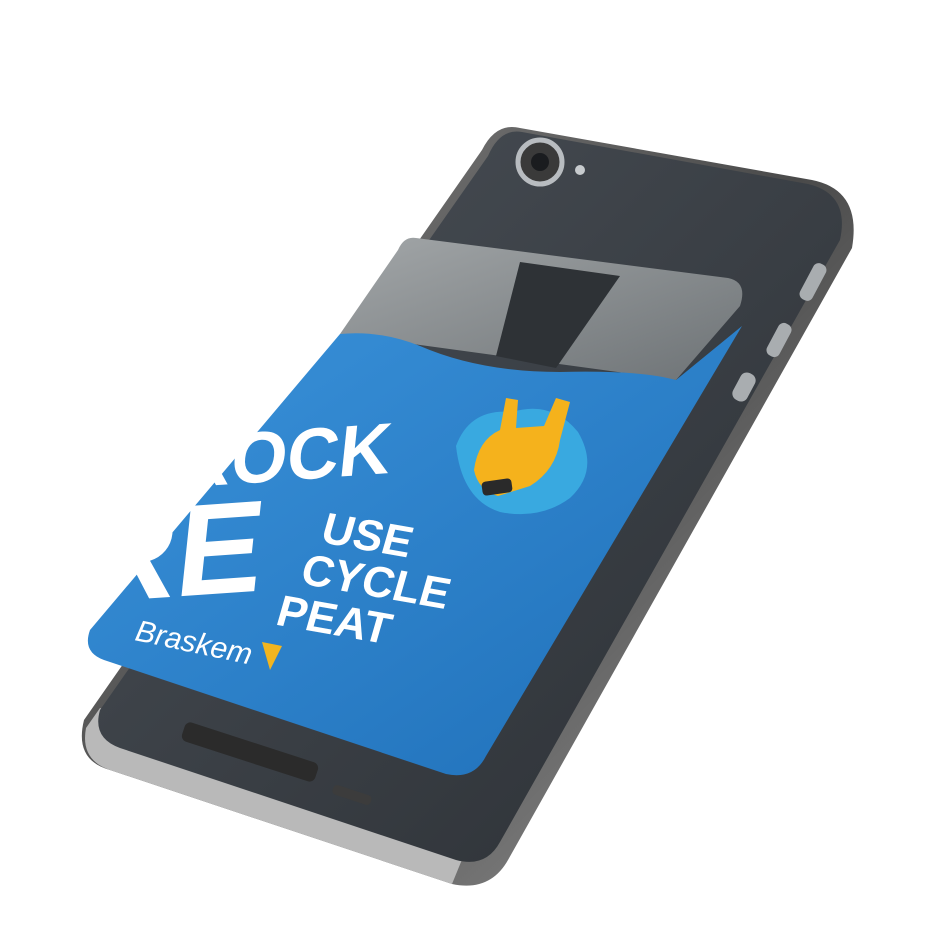  What do you see at coordinates (174, 551) in the screenshot?
I see `word-re: RE` at bounding box center [174, 551].